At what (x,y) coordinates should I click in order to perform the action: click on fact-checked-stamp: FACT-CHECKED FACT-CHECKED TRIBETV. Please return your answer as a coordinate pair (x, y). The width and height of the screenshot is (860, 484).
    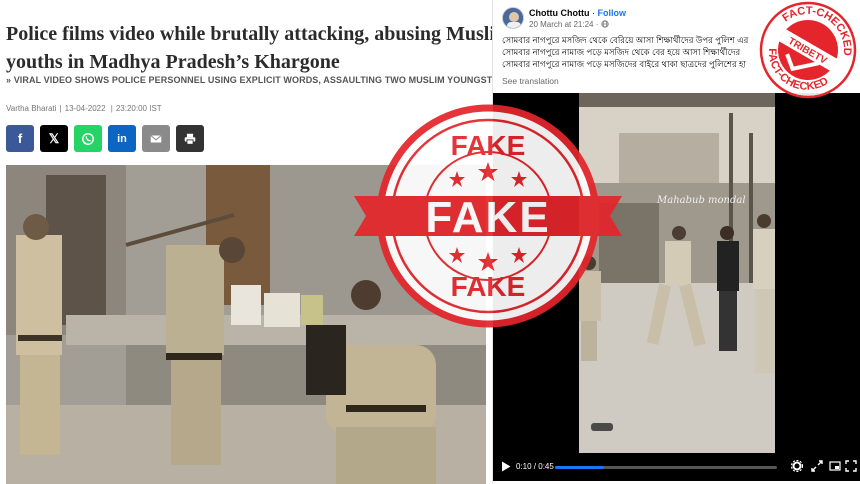
    Looking at the image, I should click on (808, 50).